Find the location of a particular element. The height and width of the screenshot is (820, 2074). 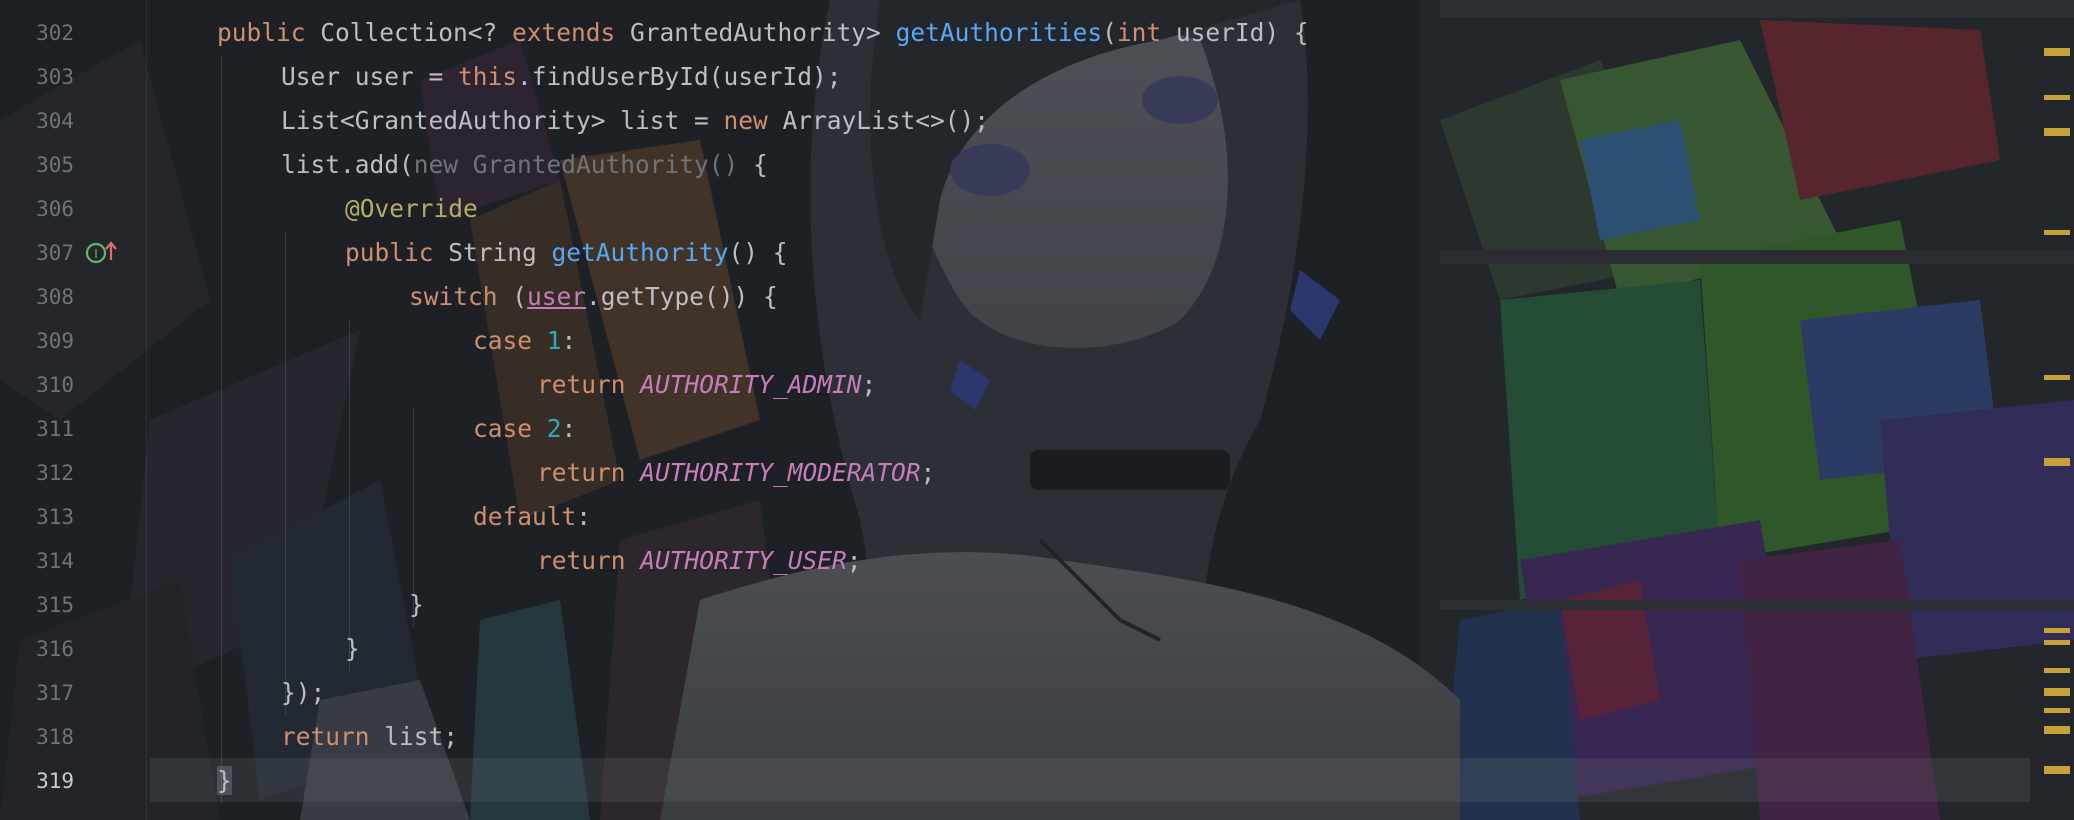

code-token: 1 is located at coordinates (554, 340).